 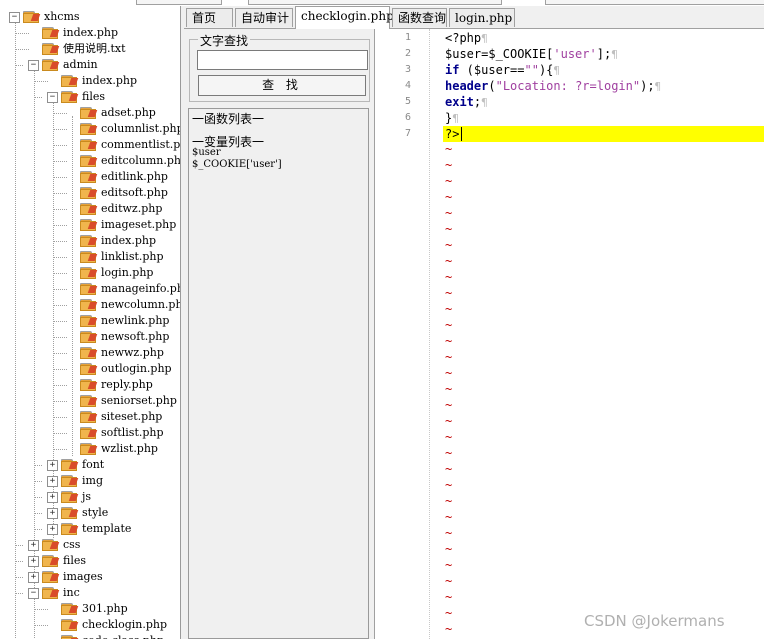 I want to click on tab-login: login.php, so click(x=482, y=17).